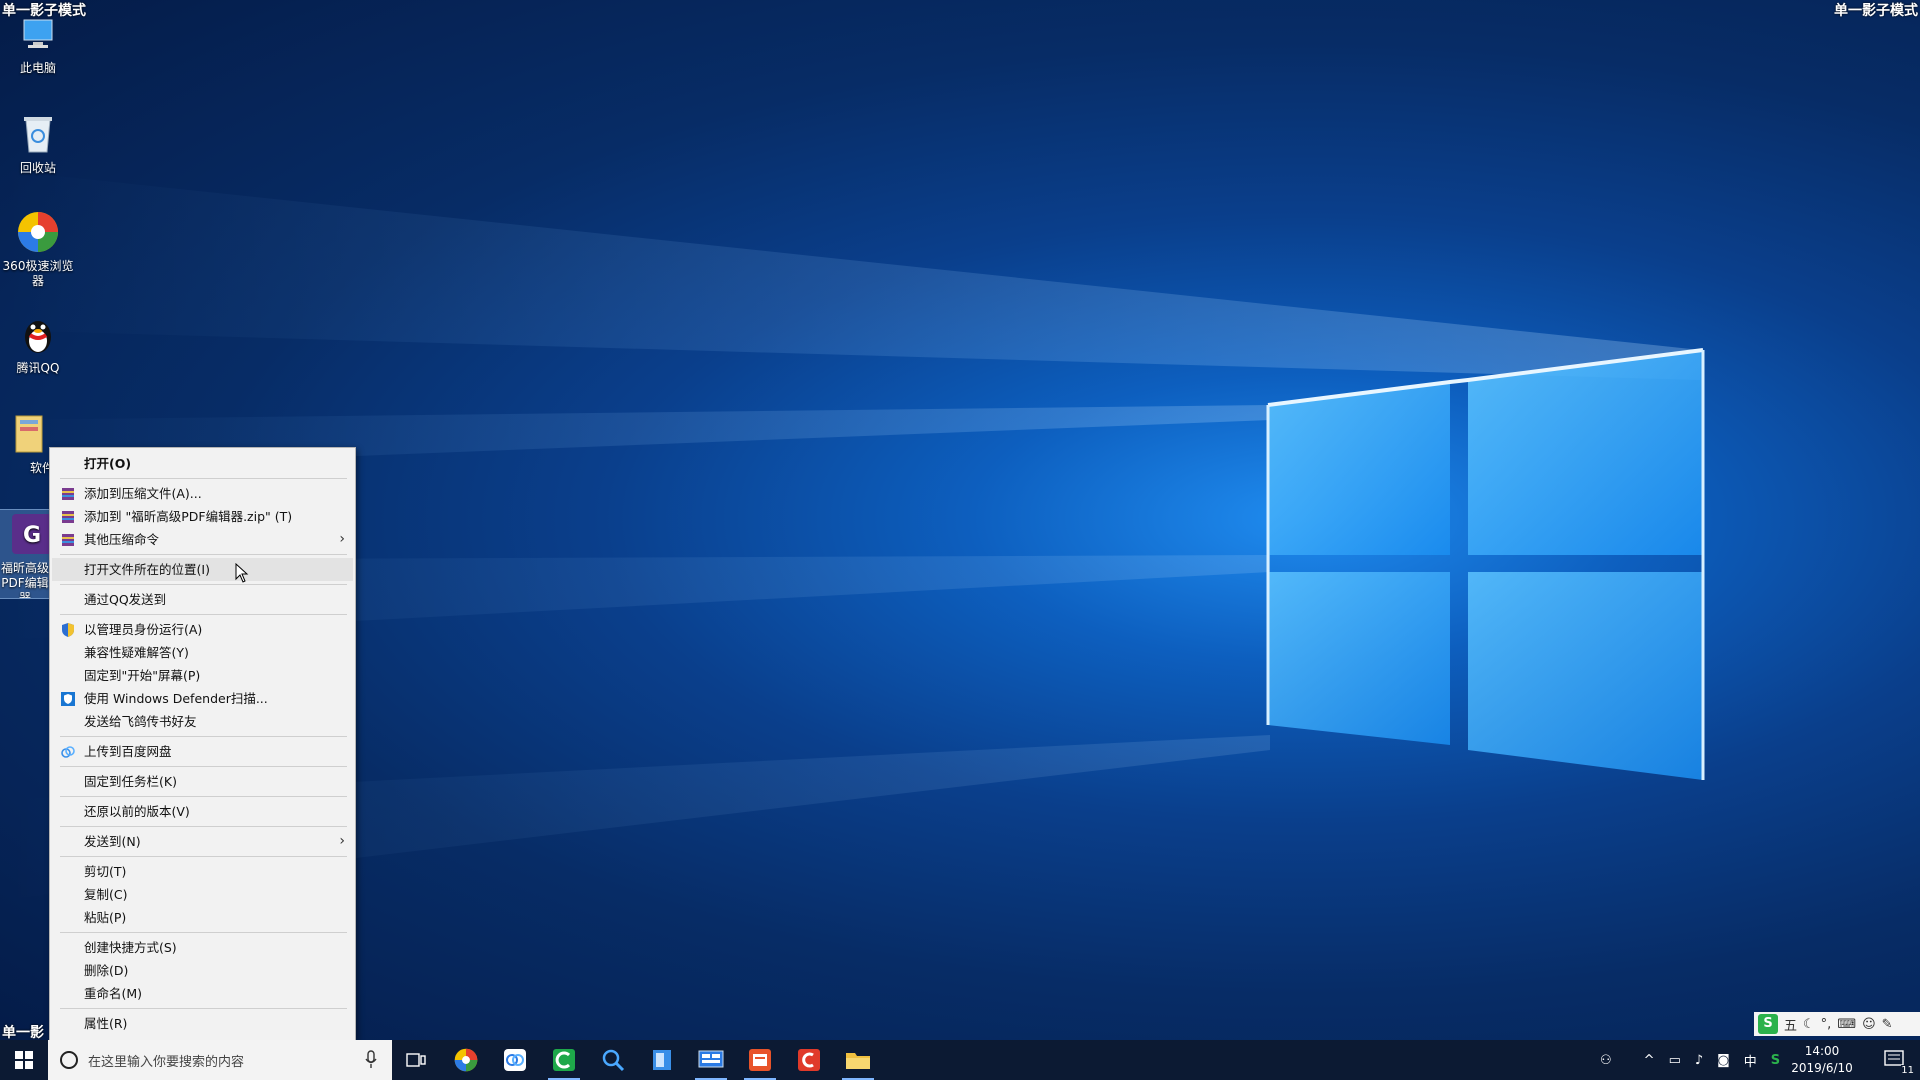 This screenshot has width=1920, height=1080. Describe the element at coordinates (202, 811) in the screenshot. I see `menu-item-restore-previous: 还原以前的版本(V)` at that location.